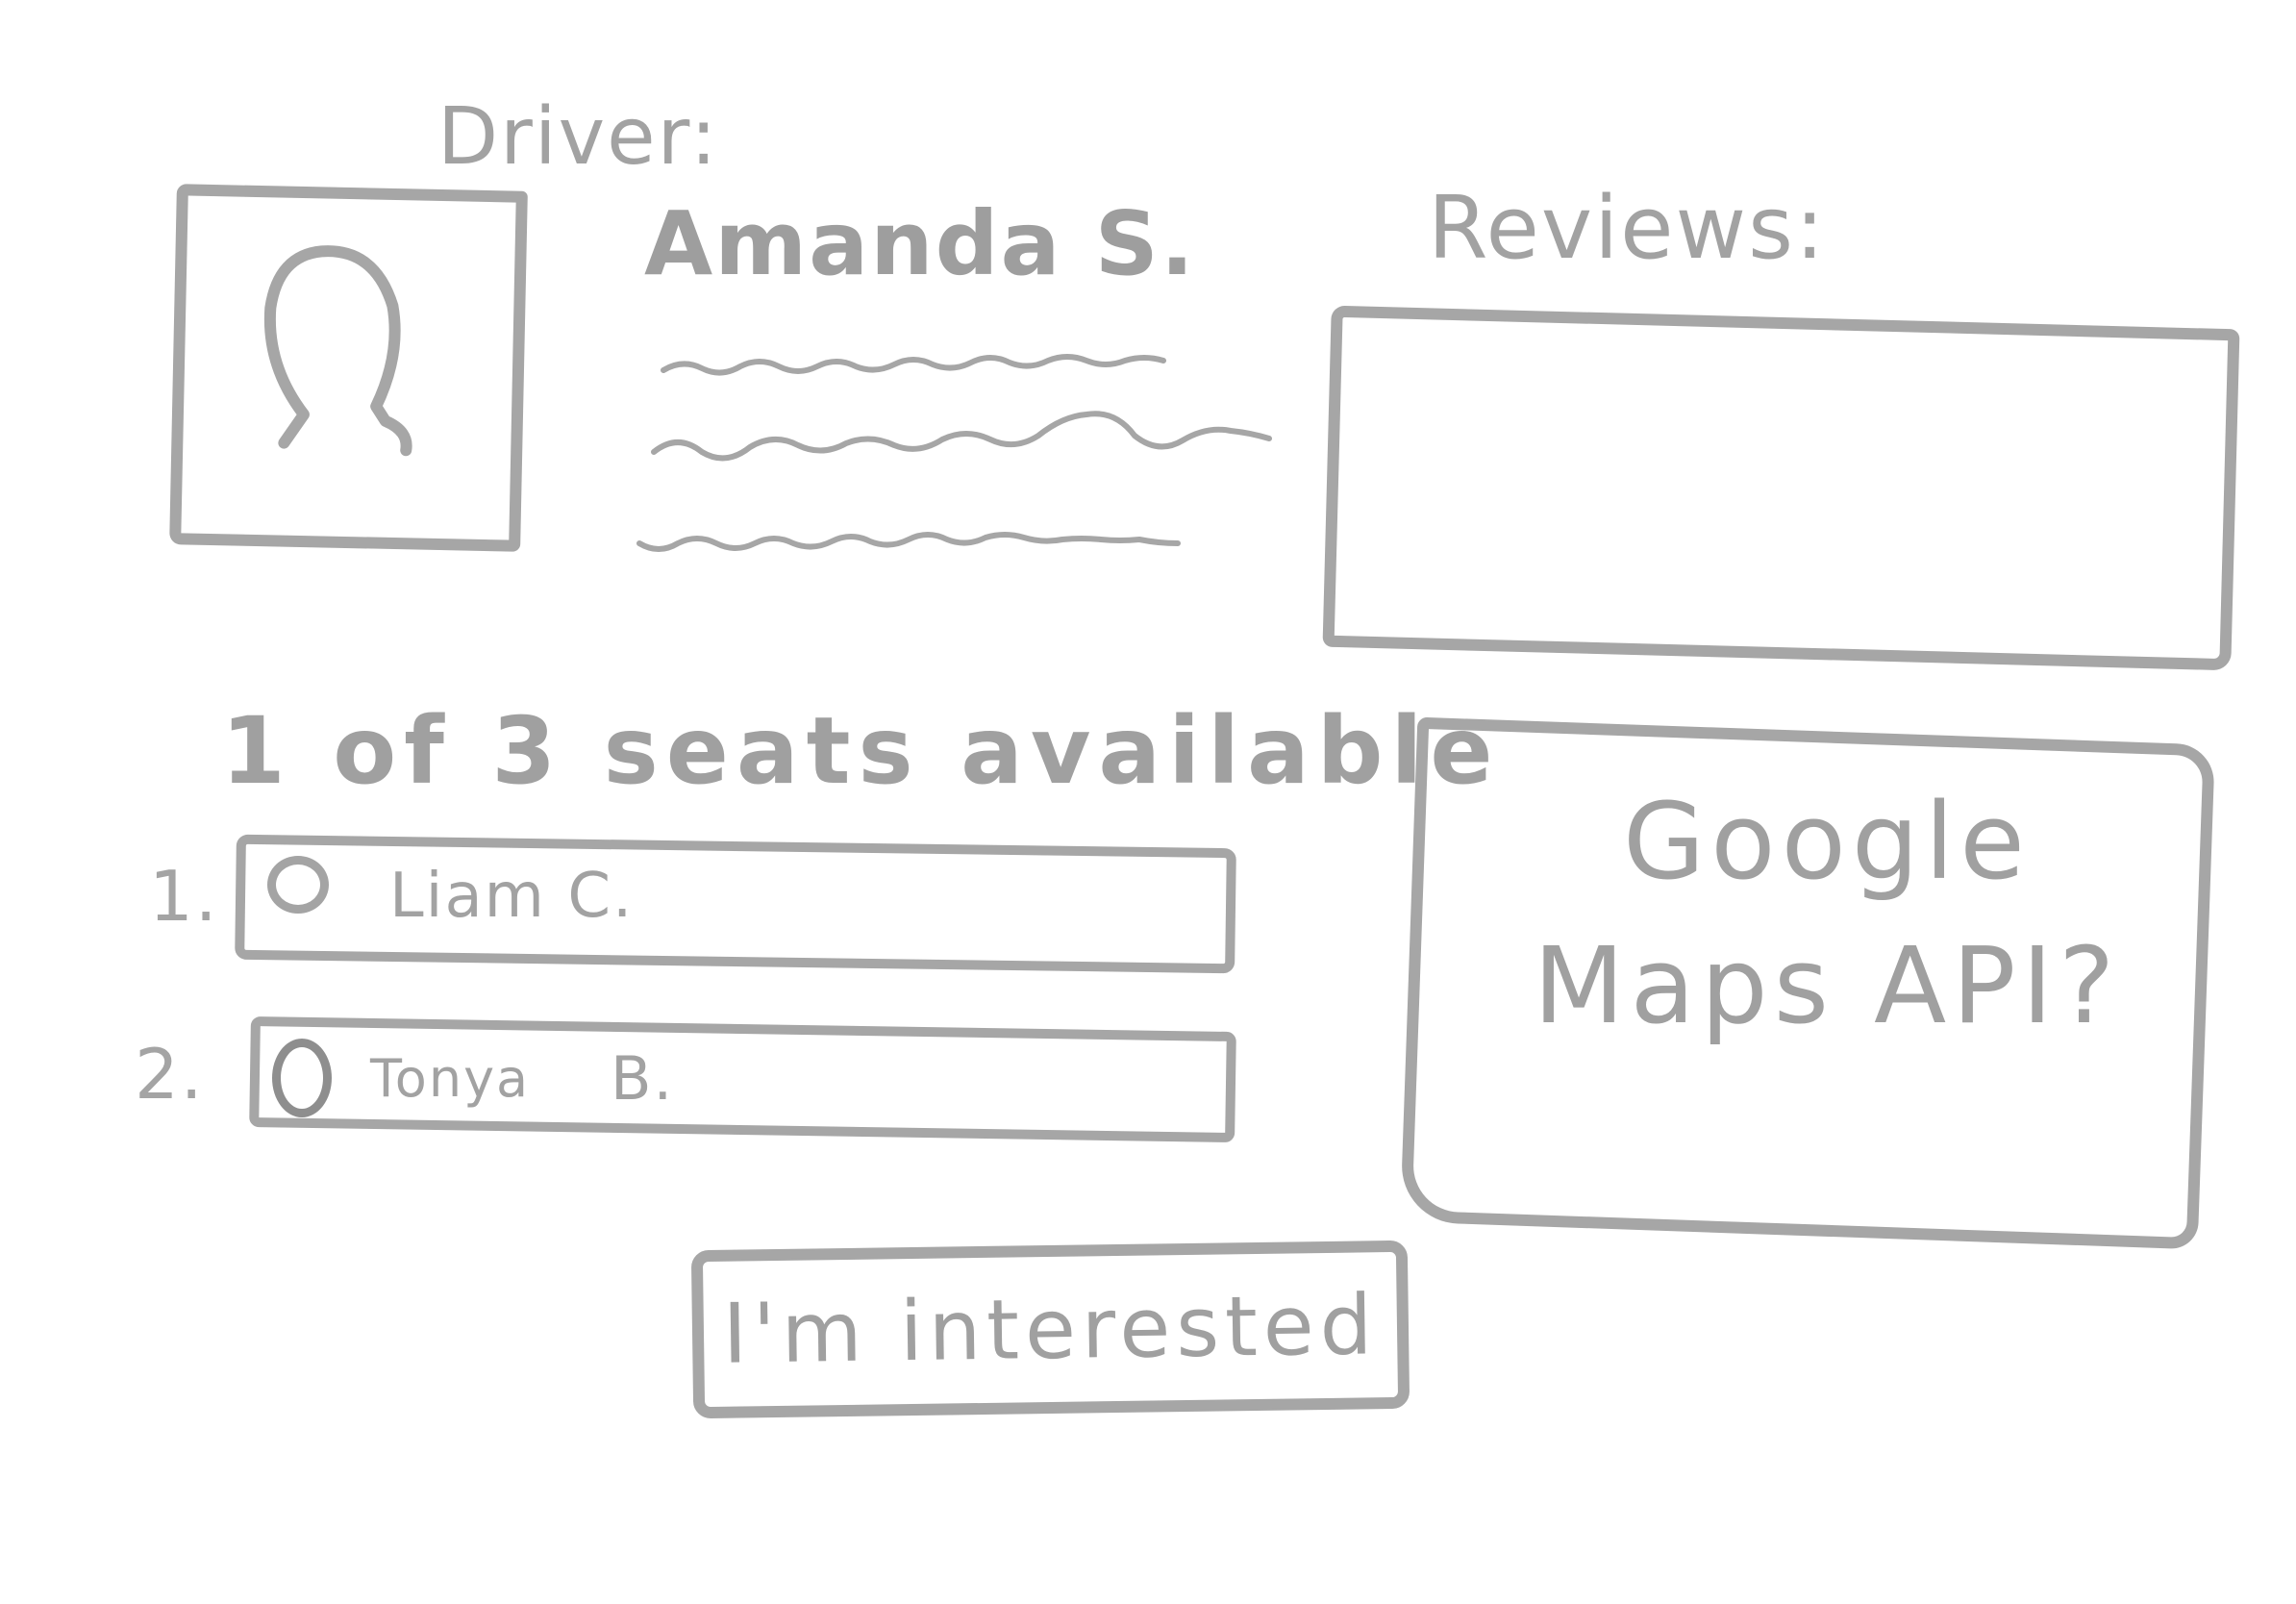 The height and width of the screenshot is (1604, 2296). What do you see at coordinates (1827, 985) in the screenshot?
I see `map-line-2: Maps API?` at bounding box center [1827, 985].